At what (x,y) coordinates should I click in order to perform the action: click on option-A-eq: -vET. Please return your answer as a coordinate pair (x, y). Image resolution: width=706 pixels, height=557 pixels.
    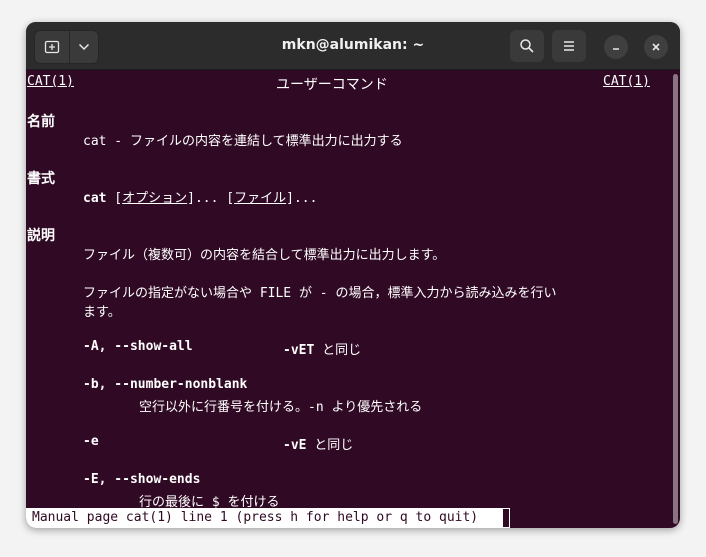
    Looking at the image, I should click on (299, 350).